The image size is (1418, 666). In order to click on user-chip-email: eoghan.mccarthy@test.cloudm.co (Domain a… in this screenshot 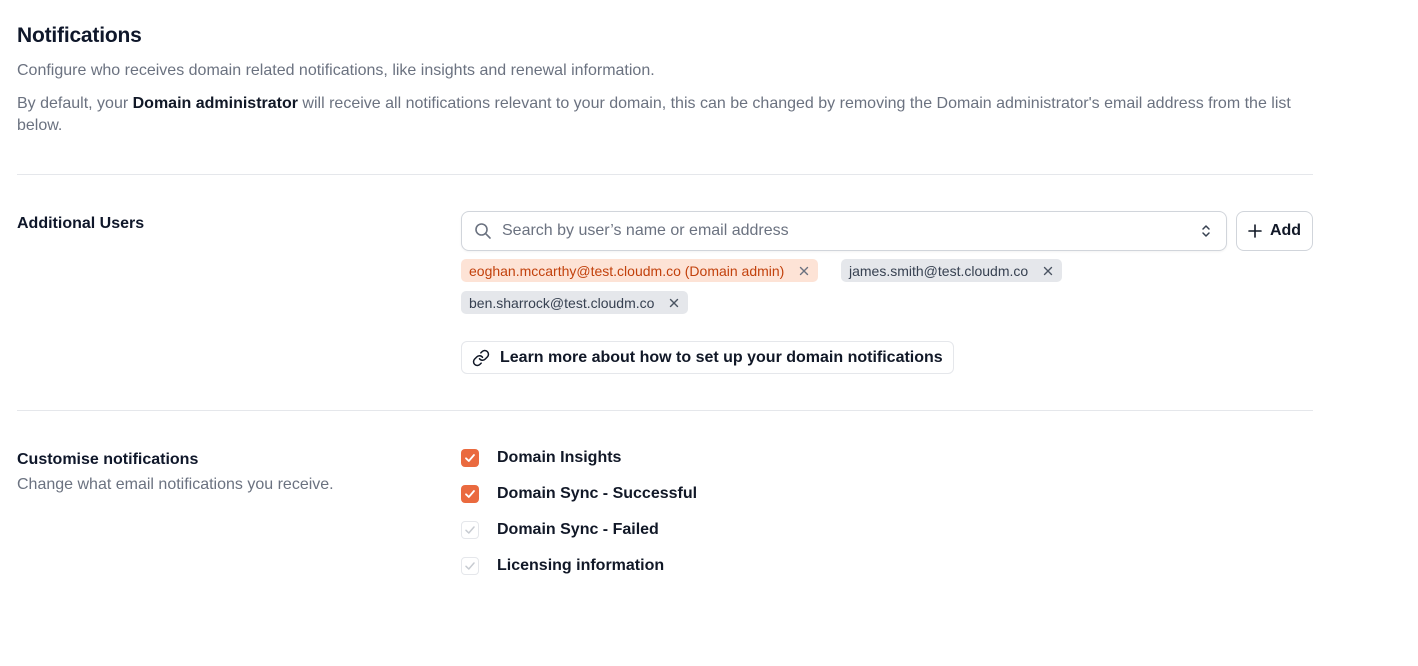, I will do `click(627, 270)`.